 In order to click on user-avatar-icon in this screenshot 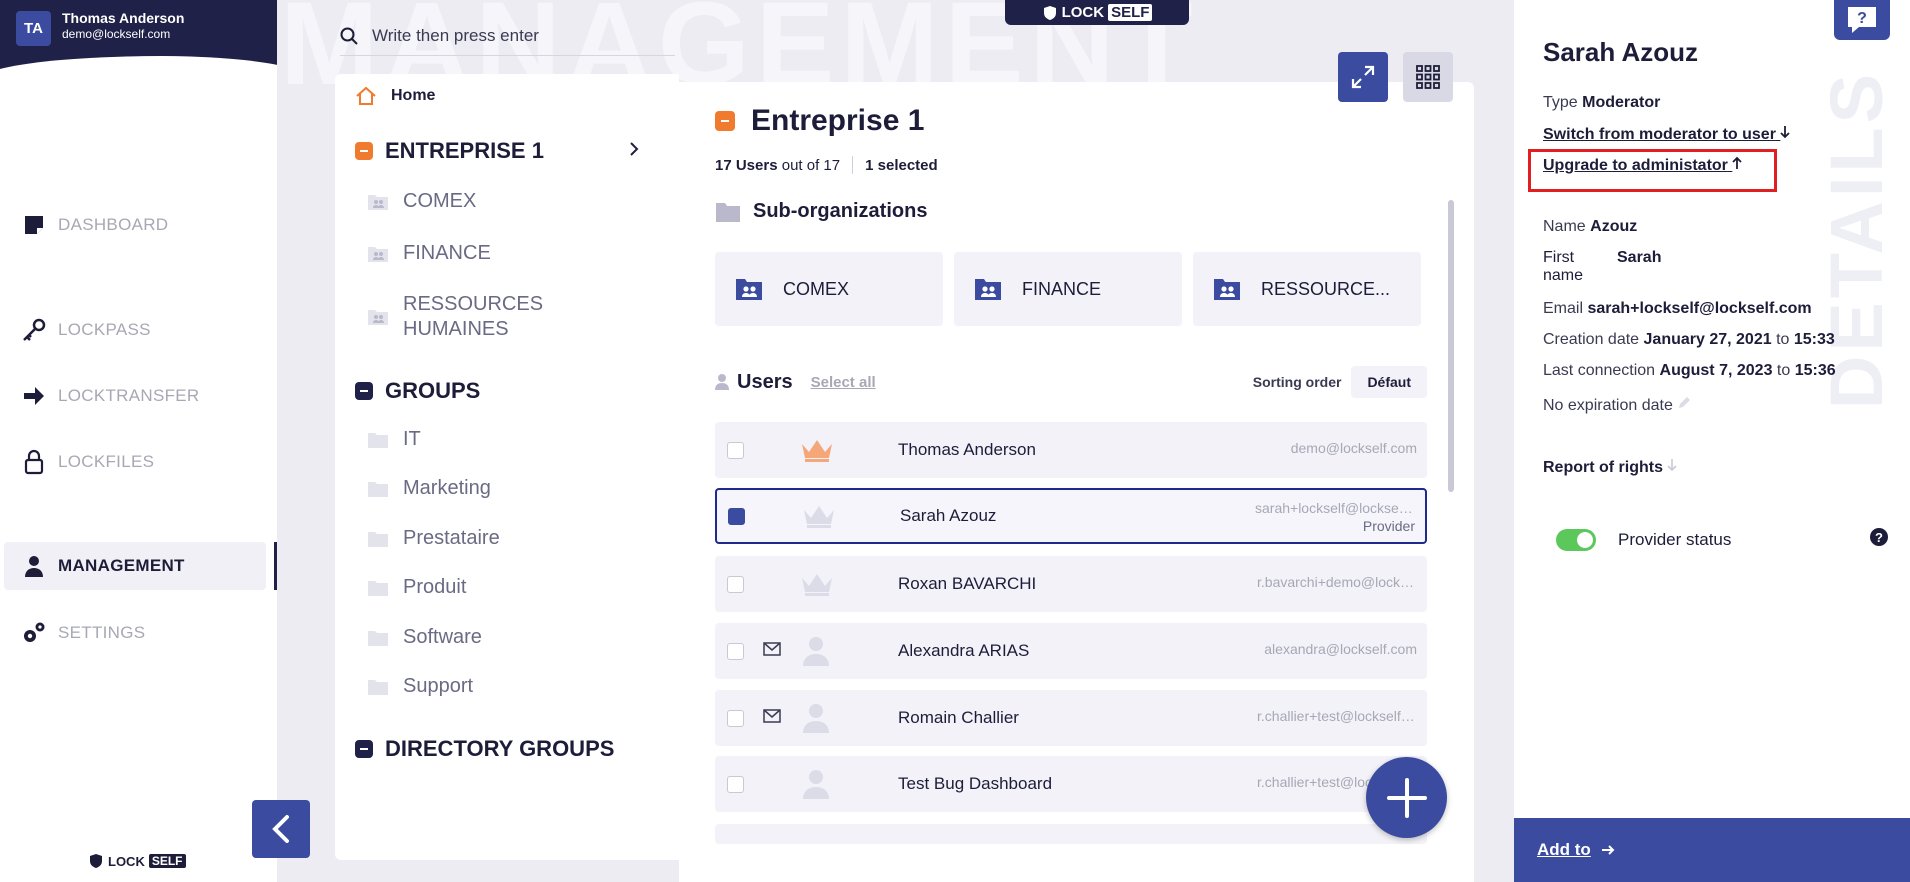, I will do `click(816, 653)`.